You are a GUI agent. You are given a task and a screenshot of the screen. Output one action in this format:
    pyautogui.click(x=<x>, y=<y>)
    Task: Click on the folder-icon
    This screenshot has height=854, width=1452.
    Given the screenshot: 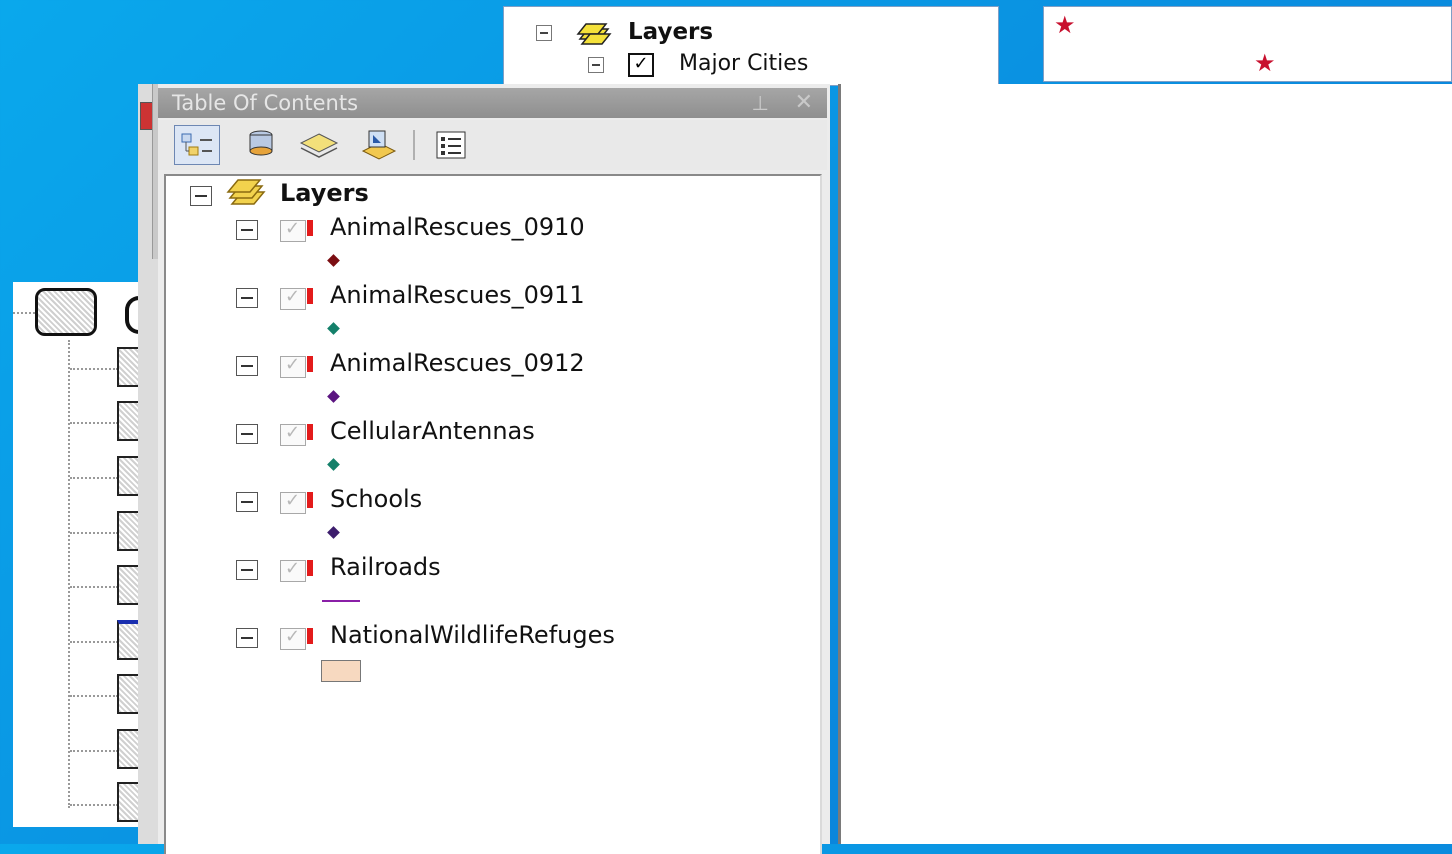 What is the action you would take?
    pyautogui.click(x=132, y=315)
    